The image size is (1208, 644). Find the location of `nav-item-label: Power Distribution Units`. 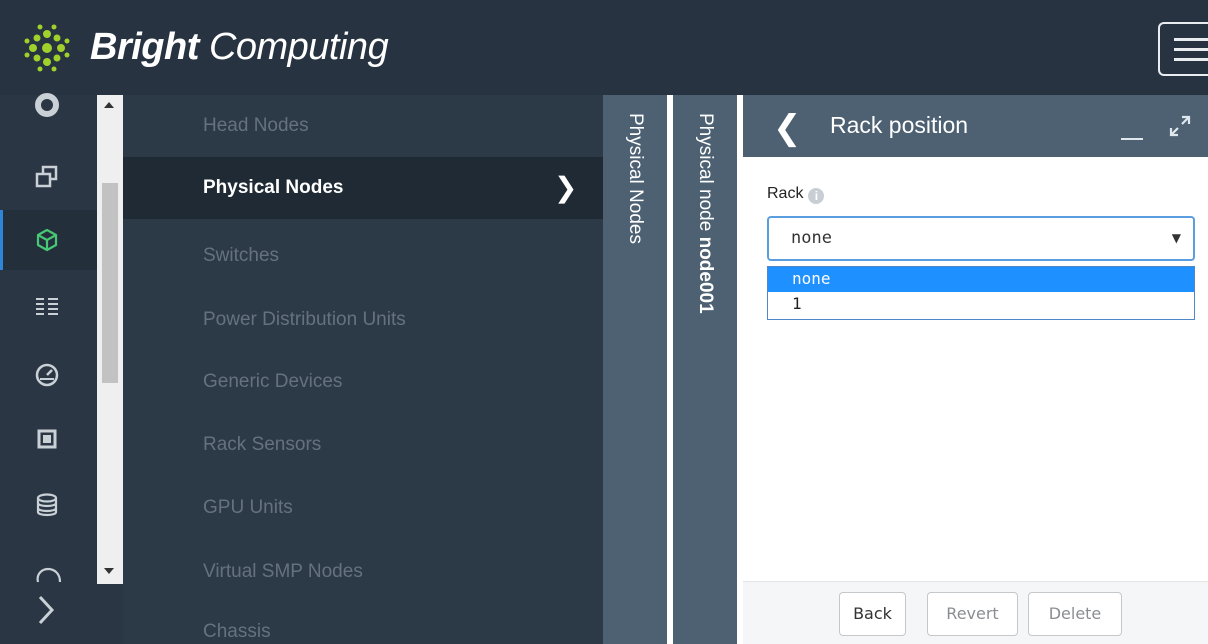

nav-item-label: Power Distribution Units is located at coordinates (304, 319).